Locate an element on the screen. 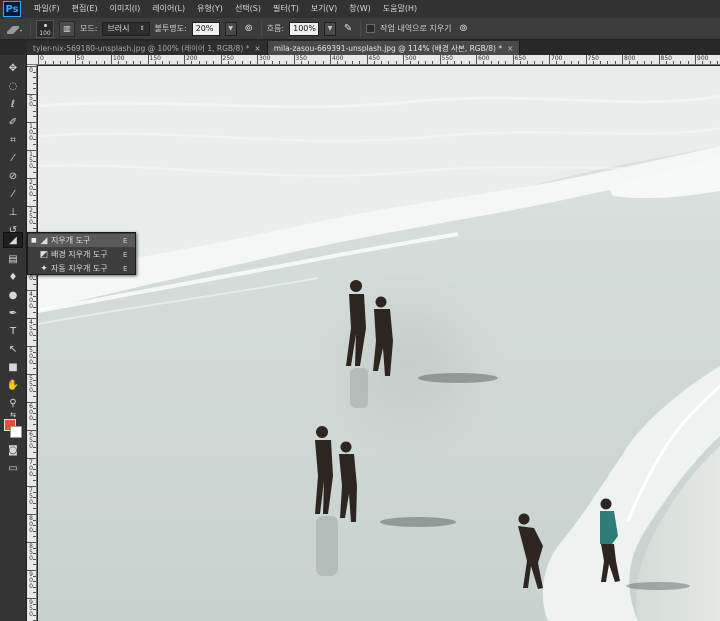 This screenshot has width=720, height=621. background-color-swatch is located at coordinates (16, 432).